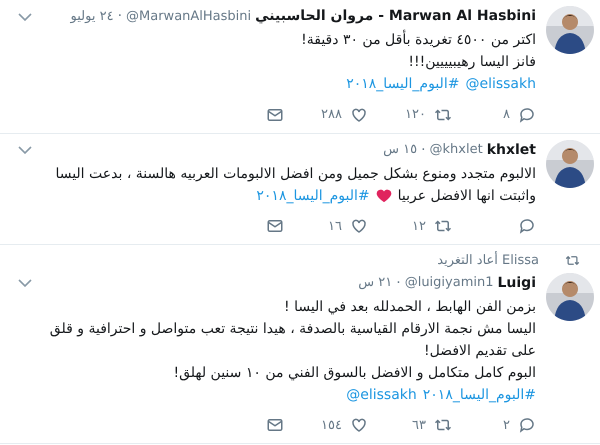 The width and height of the screenshot is (600, 445). Describe the element at coordinates (331, 425) in the screenshot. I see `action-count: ١٥٤` at that location.